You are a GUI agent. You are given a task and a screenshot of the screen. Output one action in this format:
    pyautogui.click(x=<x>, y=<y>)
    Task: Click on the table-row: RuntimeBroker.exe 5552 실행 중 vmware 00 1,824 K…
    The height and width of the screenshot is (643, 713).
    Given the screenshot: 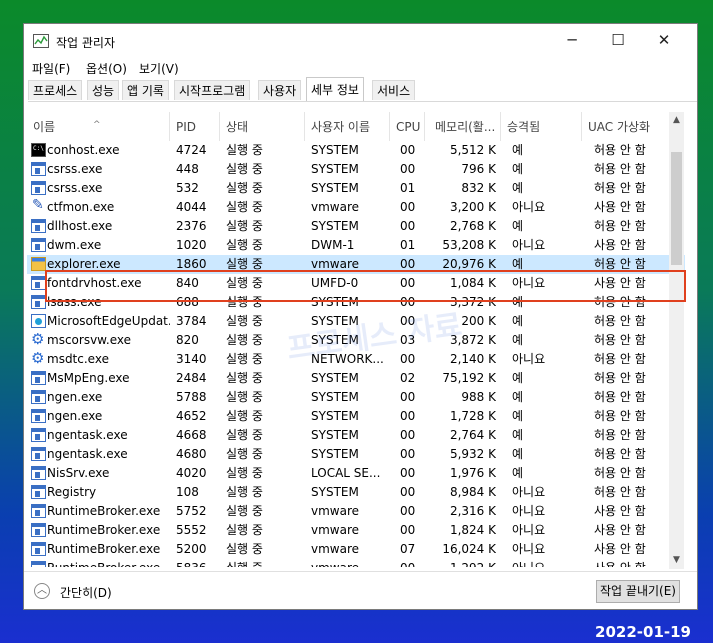 What is the action you would take?
    pyautogui.click(x=356, y=530)
    